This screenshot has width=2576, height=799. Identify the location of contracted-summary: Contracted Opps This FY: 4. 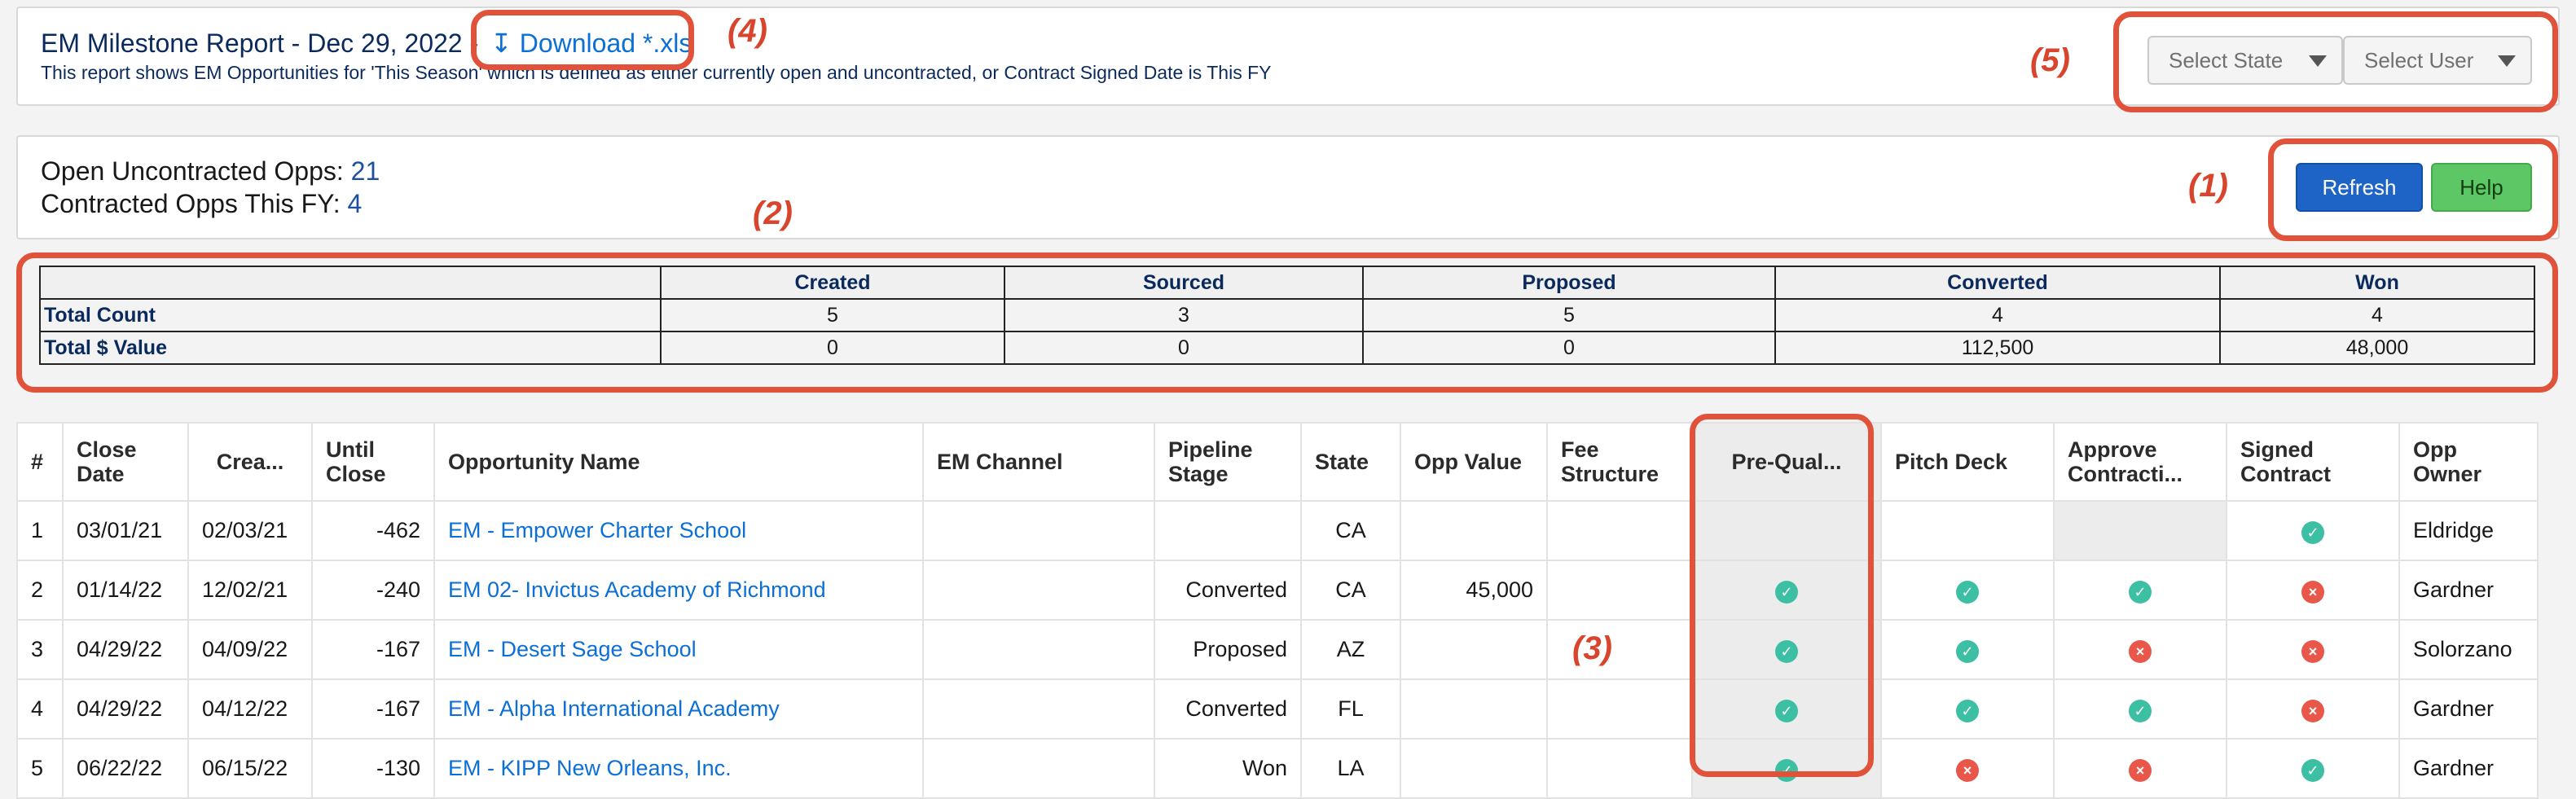
(201, 204).